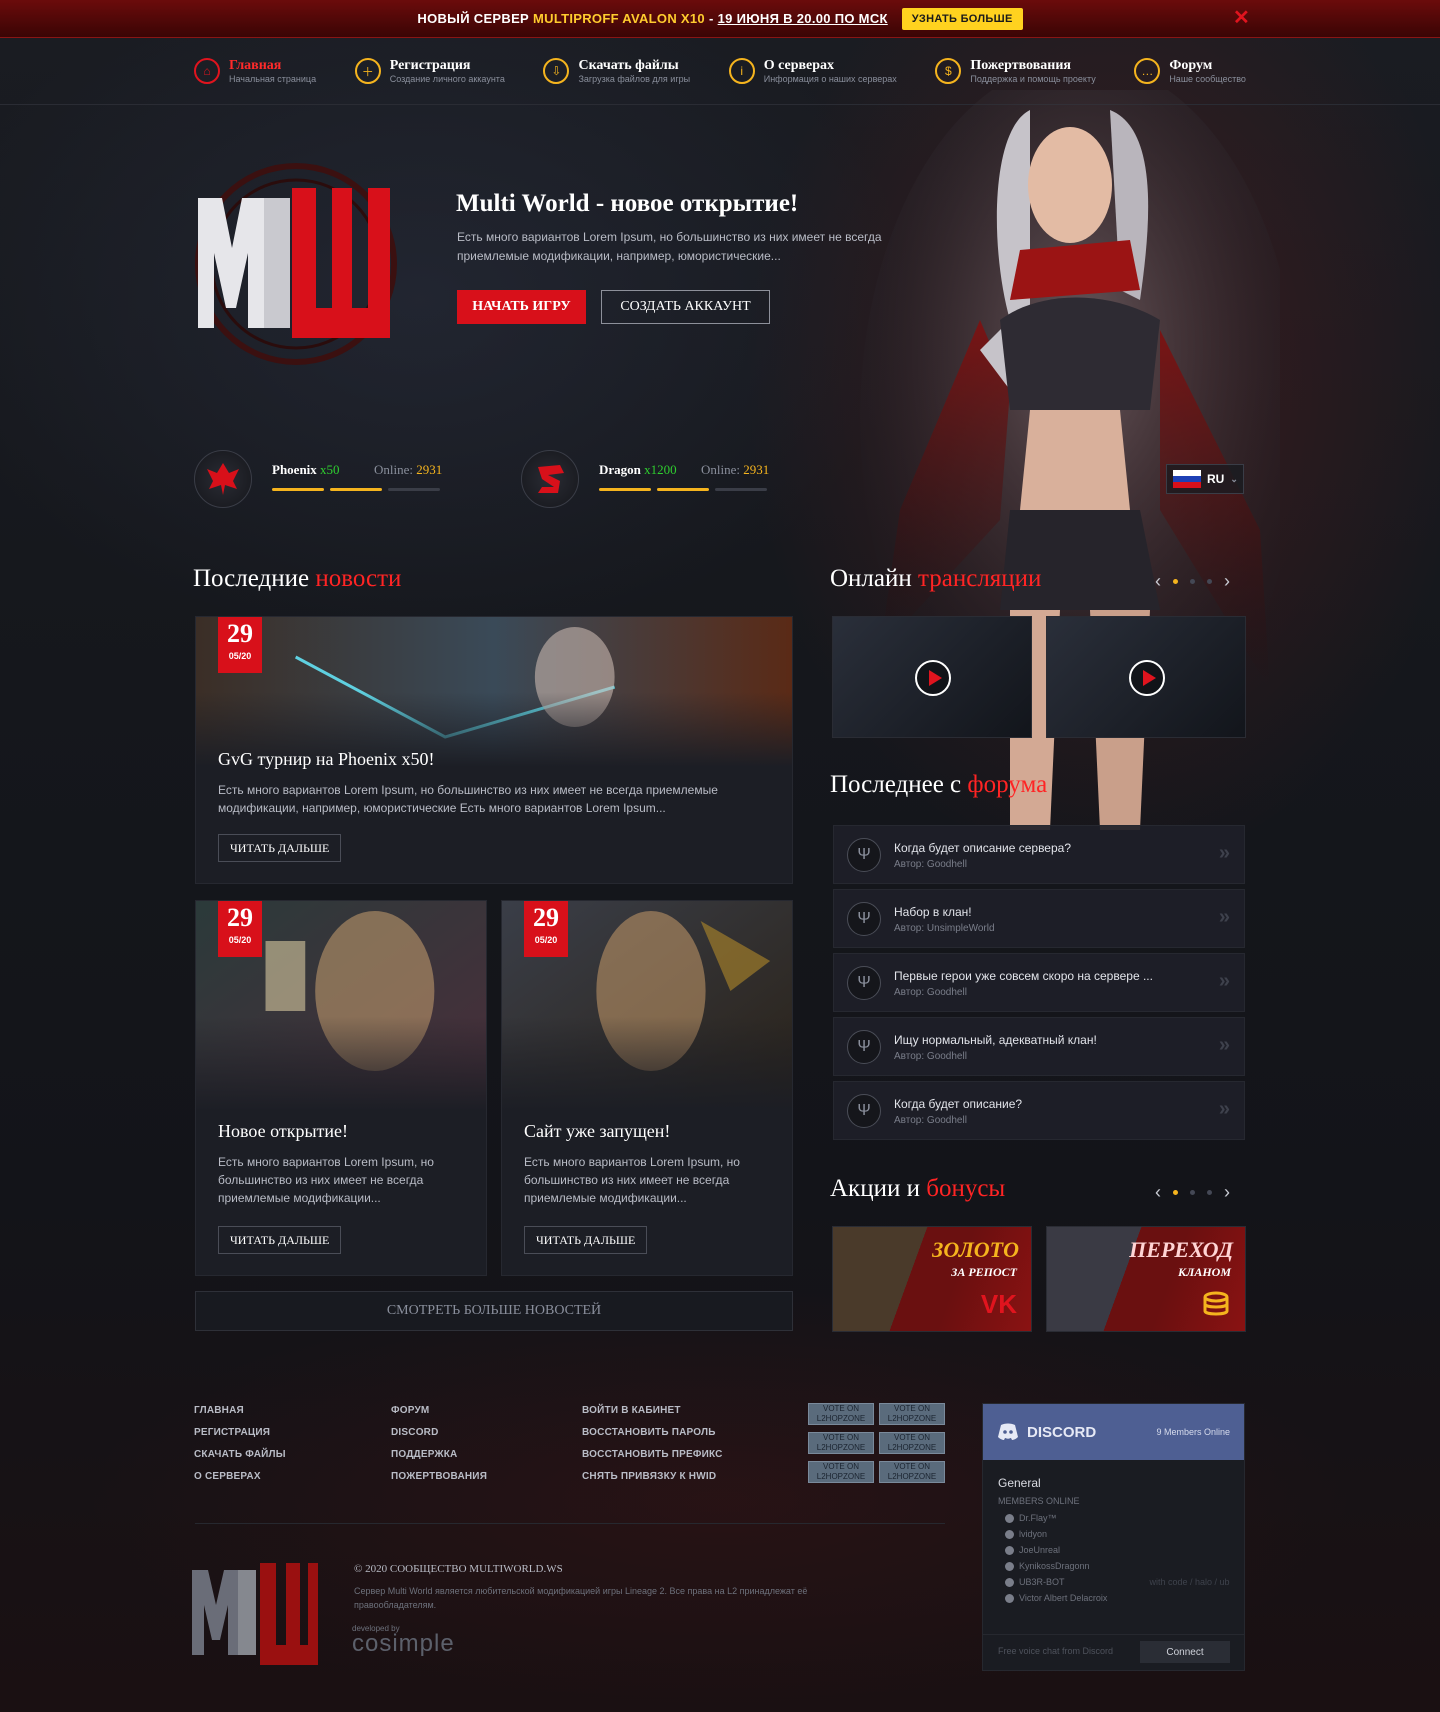 The image size is (1440, 1712). What do you see at coordinates (812, 71) in the screenshot?
I see `nav-item-servers: i О серверах Информация о наших серверах` at bounding box center [812, 71].